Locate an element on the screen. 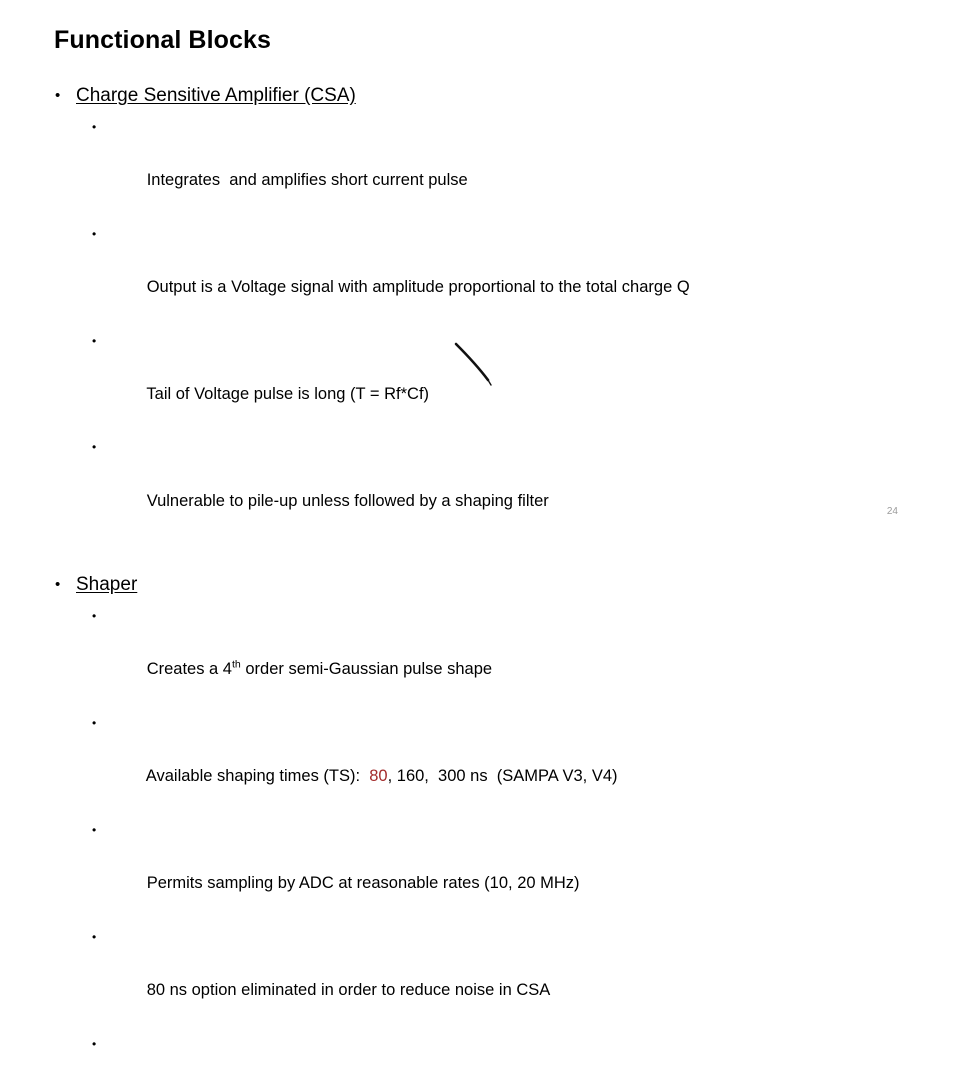  section-spacer is located at coordinates (480, 557).